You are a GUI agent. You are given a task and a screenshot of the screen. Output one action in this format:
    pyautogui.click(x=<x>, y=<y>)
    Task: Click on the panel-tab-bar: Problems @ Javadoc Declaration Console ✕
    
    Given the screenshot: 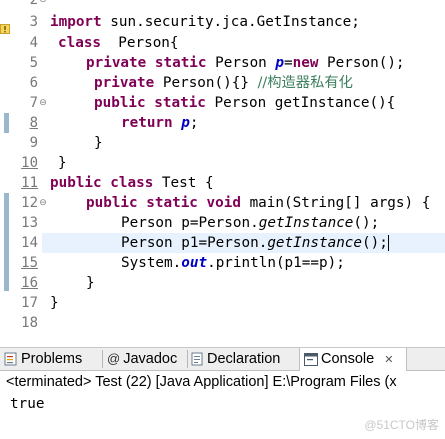 What is the action you would take?
    pyautogui.click(x=222, y=359)
    